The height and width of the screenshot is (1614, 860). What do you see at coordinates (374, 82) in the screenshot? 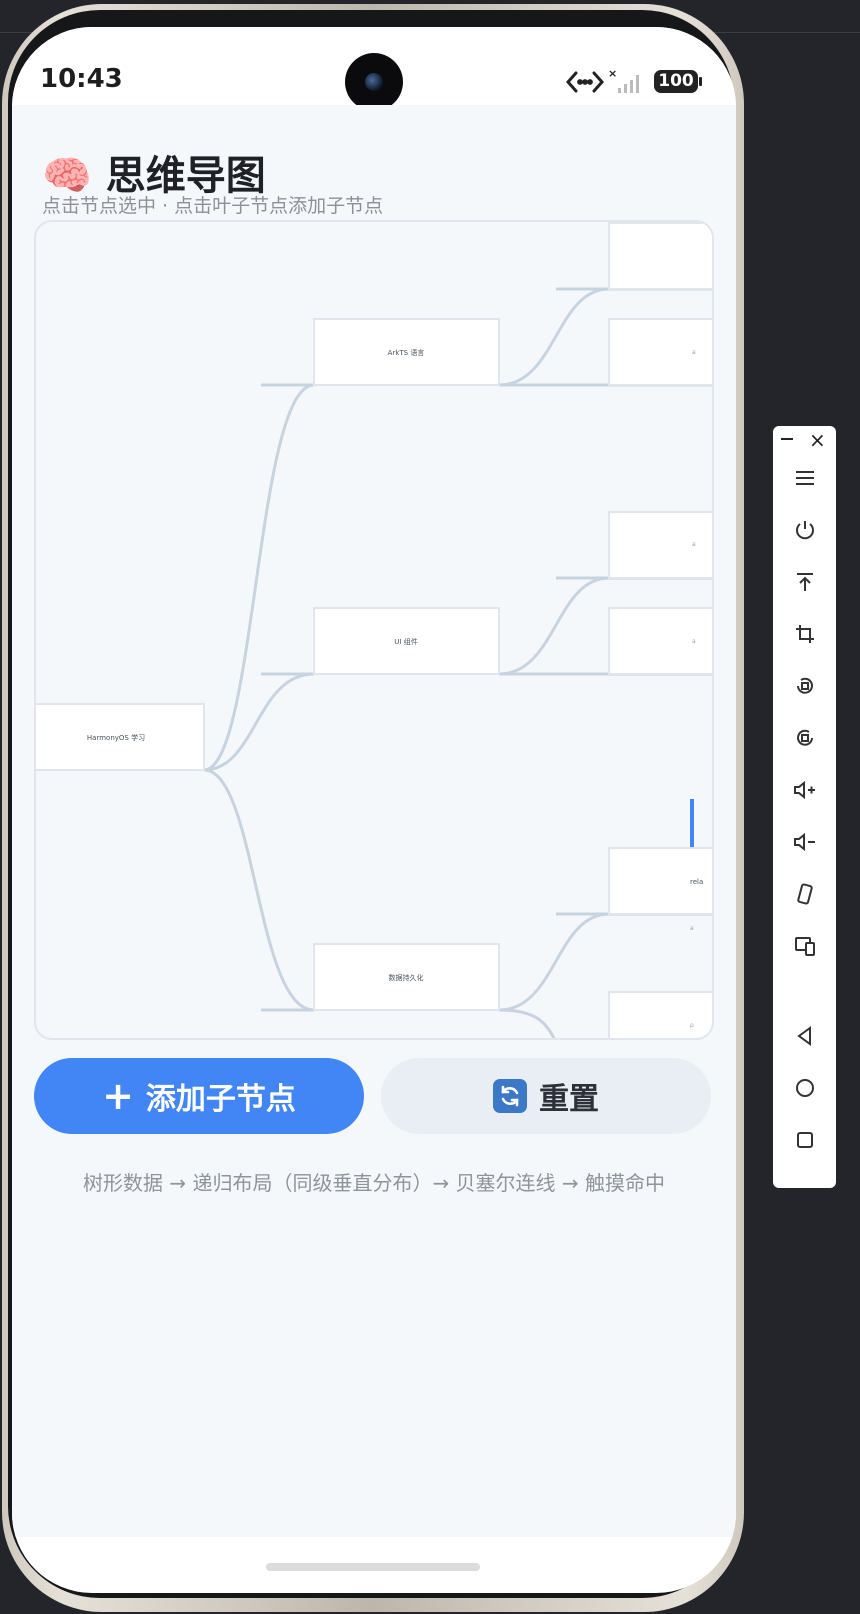
I see `front-camera` at bounding box center [374, 82].